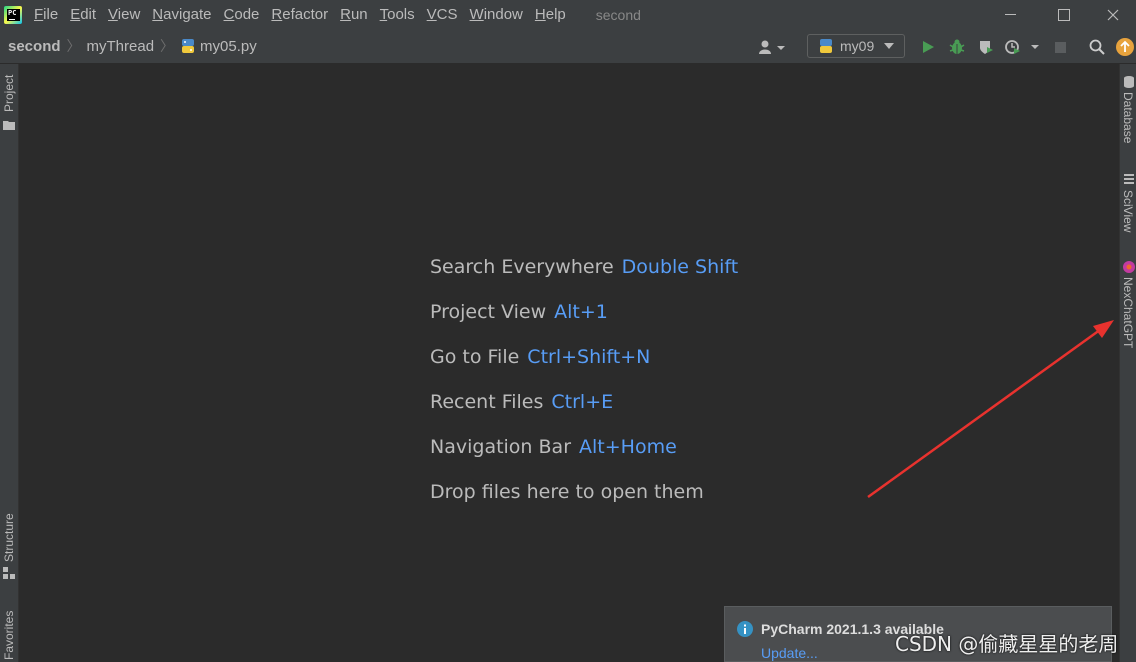 This screenshot has width=1136, height=662. I want to click on hint-row: Search Everywhere Double Shift, so click(584, 276).